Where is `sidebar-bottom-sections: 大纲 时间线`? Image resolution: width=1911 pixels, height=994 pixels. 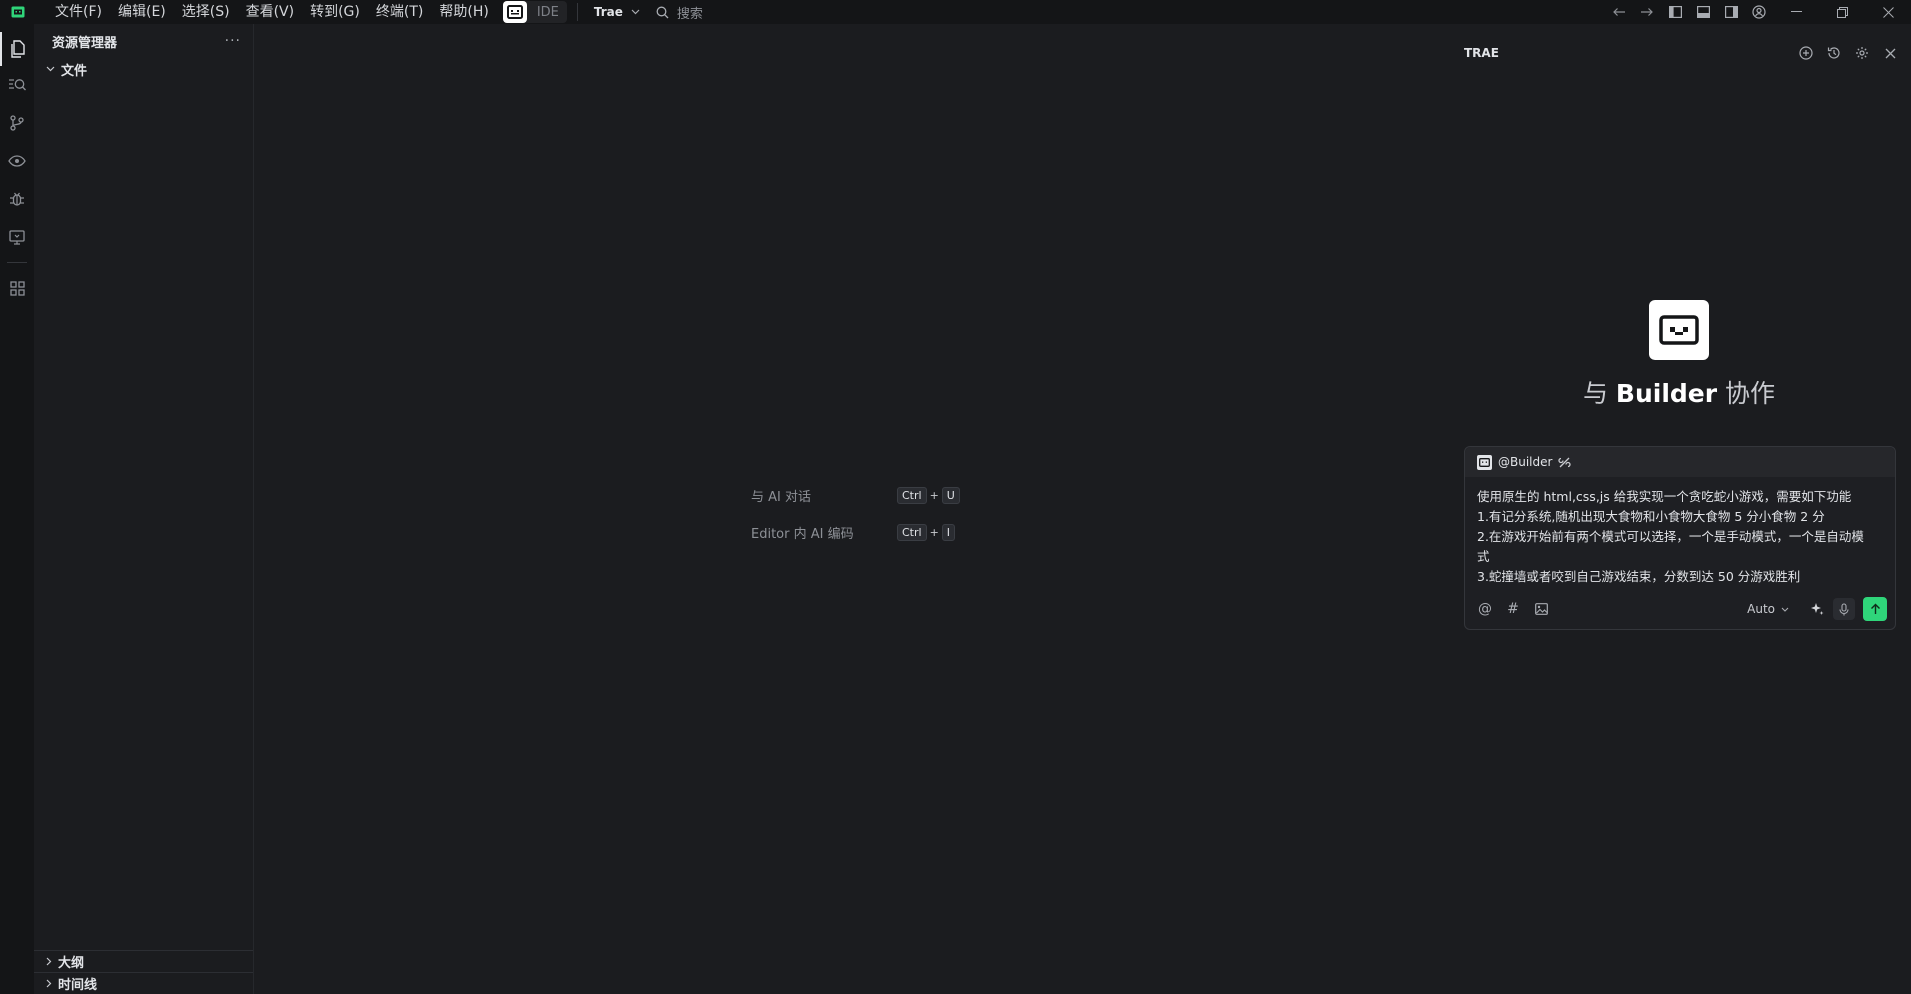 sidebar-bottom-sections: 大纲 时间线 is located at coordinates (143, 972).